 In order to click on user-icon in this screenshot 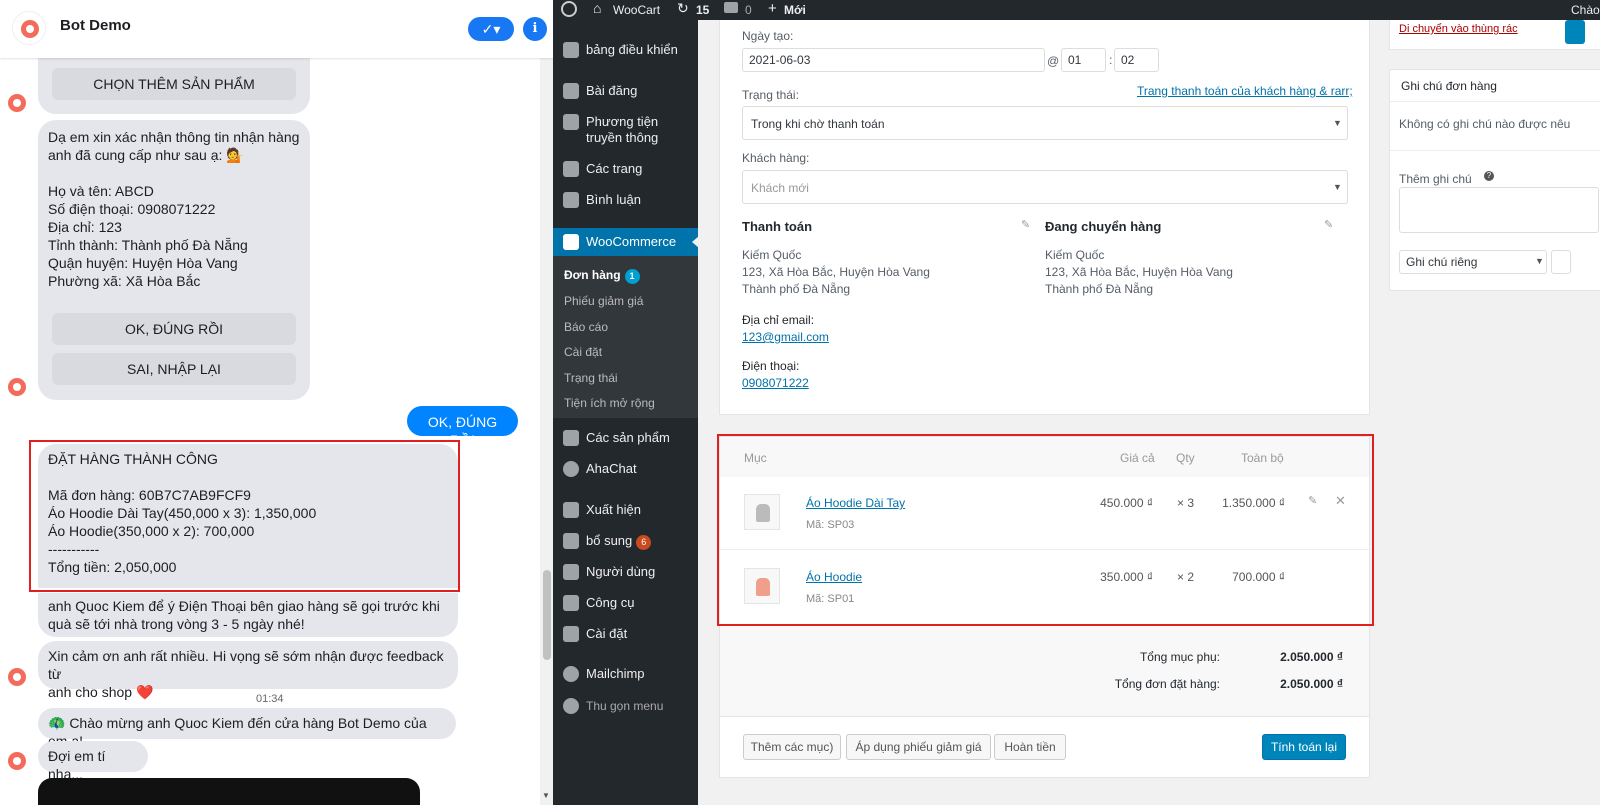, I will do `click(571, 572)`.